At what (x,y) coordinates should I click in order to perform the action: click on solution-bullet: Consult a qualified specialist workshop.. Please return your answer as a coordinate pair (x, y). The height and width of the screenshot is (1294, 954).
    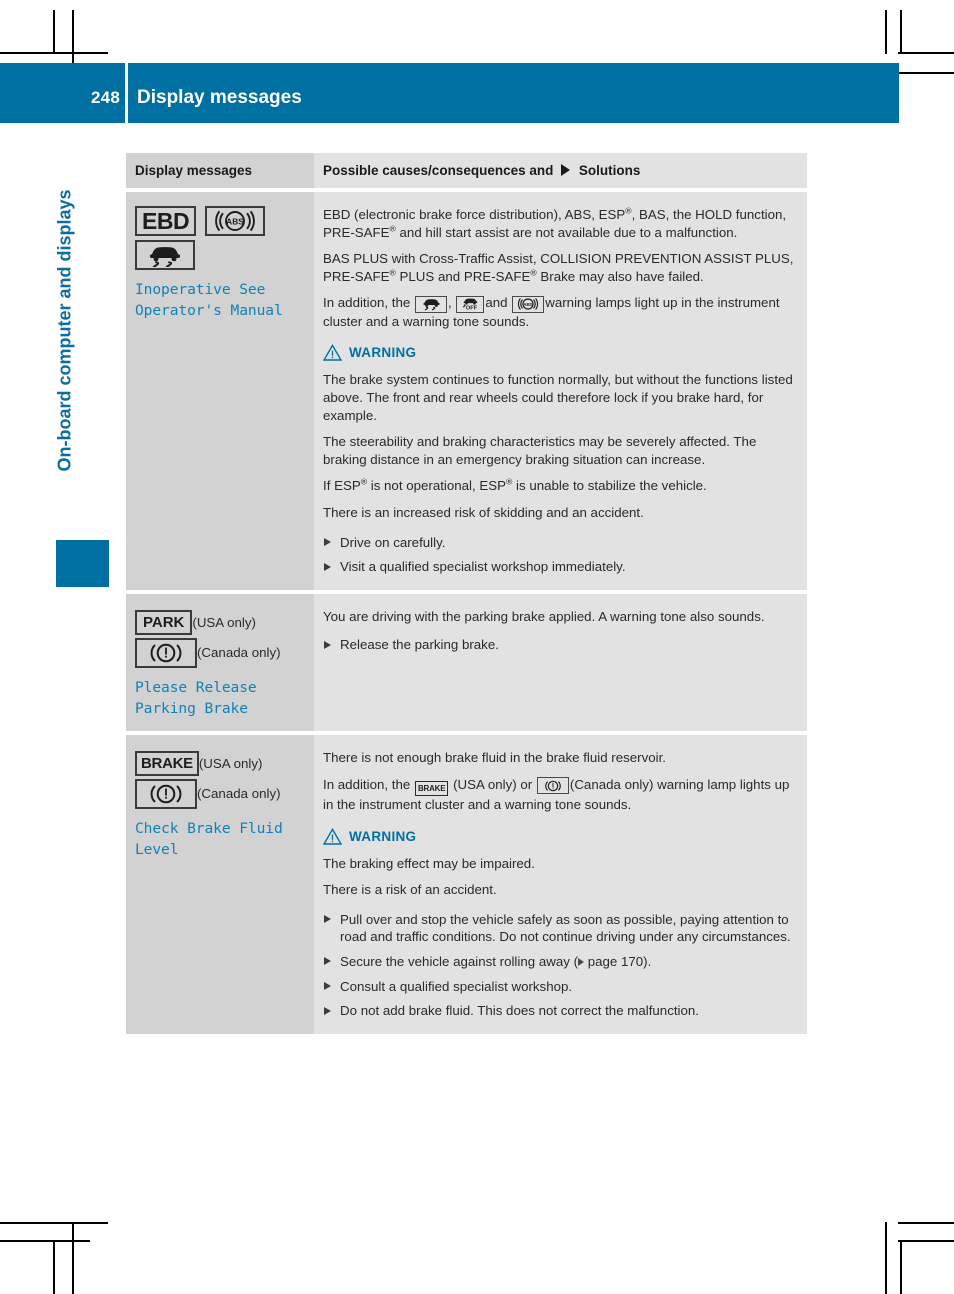
    Looking at the image, I should click on (558, 987).